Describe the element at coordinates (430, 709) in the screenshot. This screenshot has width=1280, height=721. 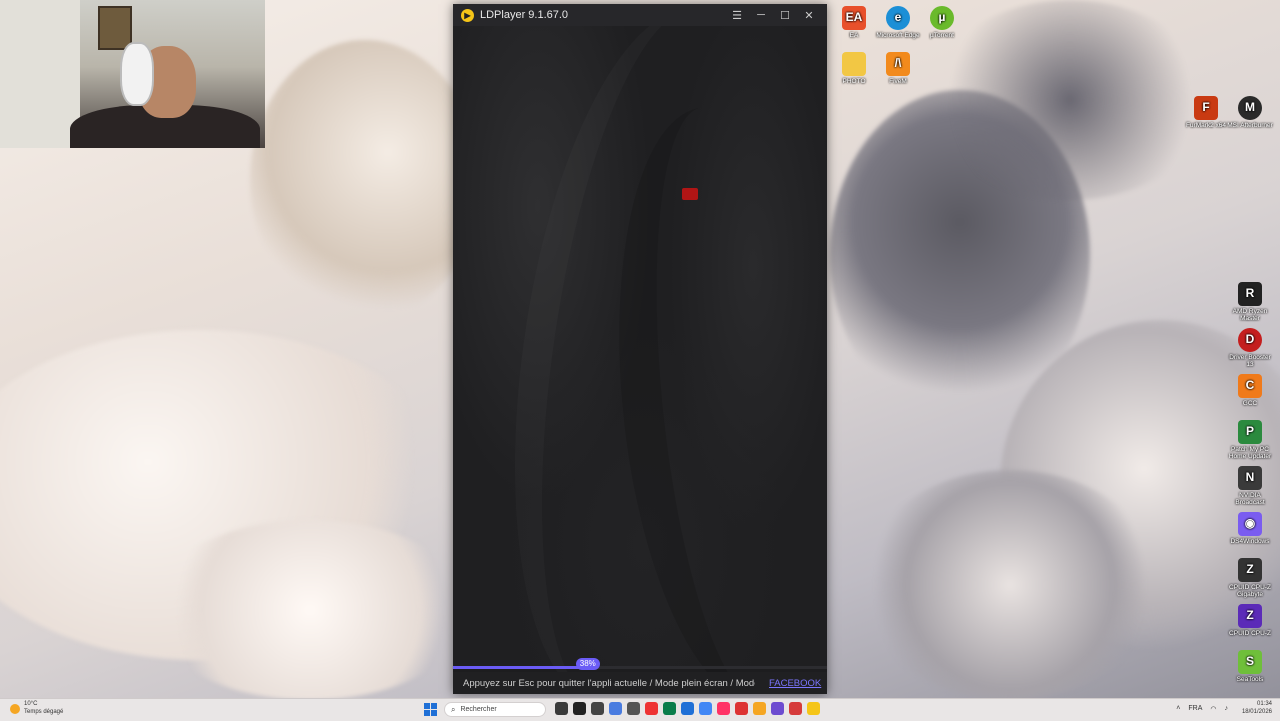
I see `windows-start-icon` at that location.